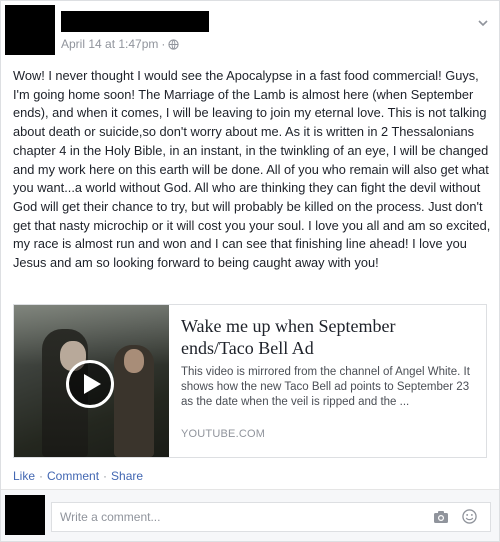 This screenshot has height=542, width=500. I want to click on post-meta: April 14 at 1:47pm ·, so click(120, 44).